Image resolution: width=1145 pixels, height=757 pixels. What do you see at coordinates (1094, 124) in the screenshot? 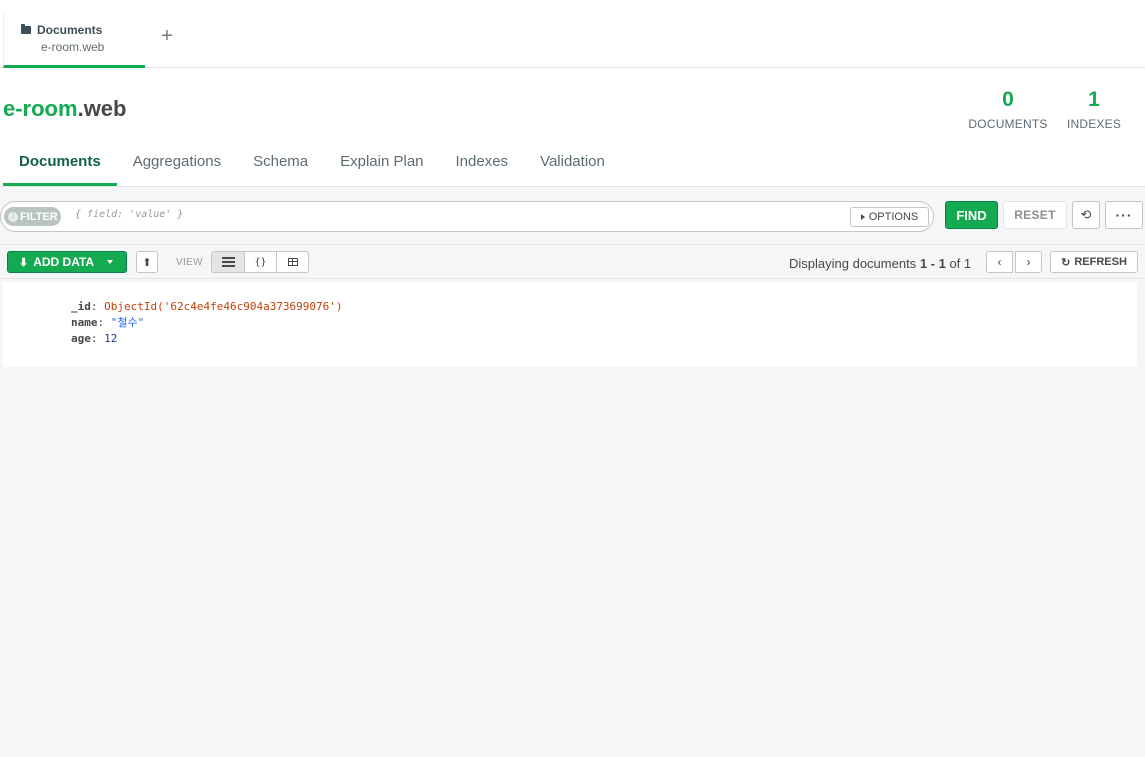
I see `indexes-count-label: INDEXES` at bounding box center [1094, 124].